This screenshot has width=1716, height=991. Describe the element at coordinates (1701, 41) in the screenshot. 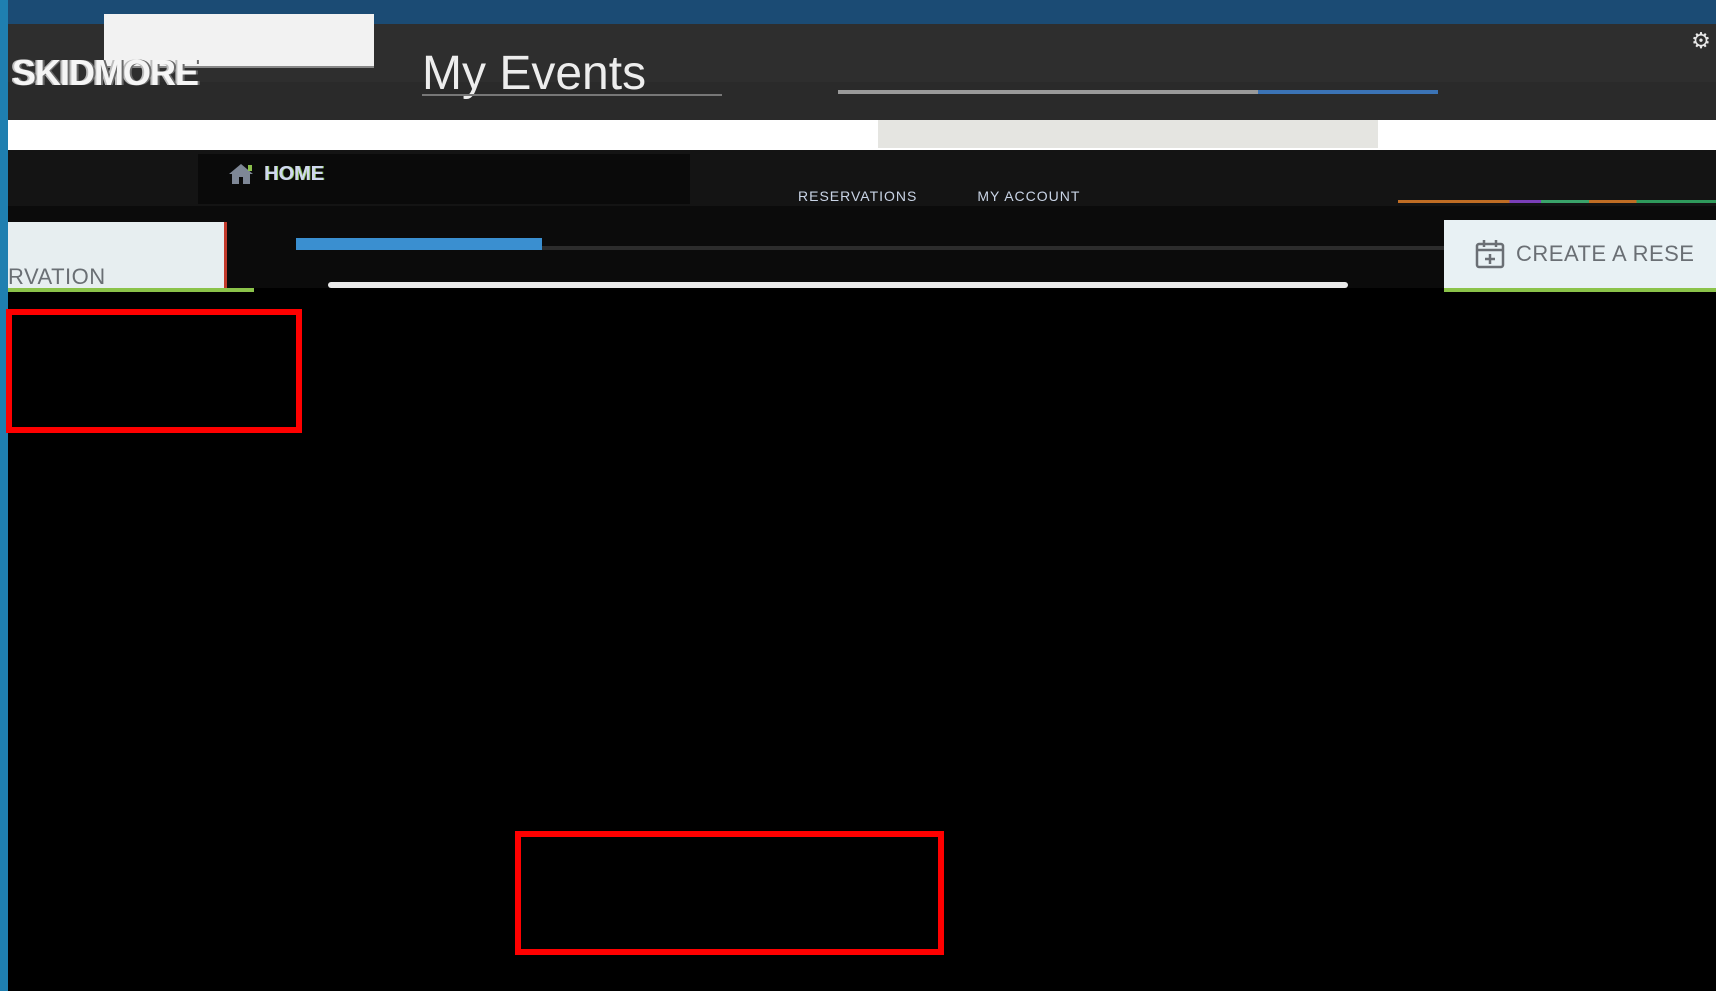

I see `gear-icon: ⚙` at that location.